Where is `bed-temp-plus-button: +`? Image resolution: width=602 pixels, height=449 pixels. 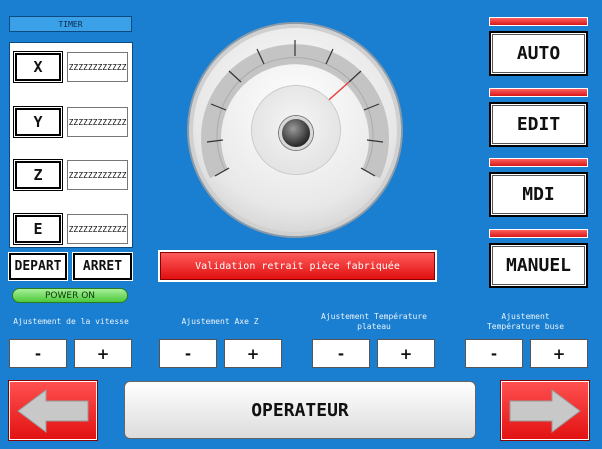 bed-temp-plus-button: + is located at coordinates (406, 353).